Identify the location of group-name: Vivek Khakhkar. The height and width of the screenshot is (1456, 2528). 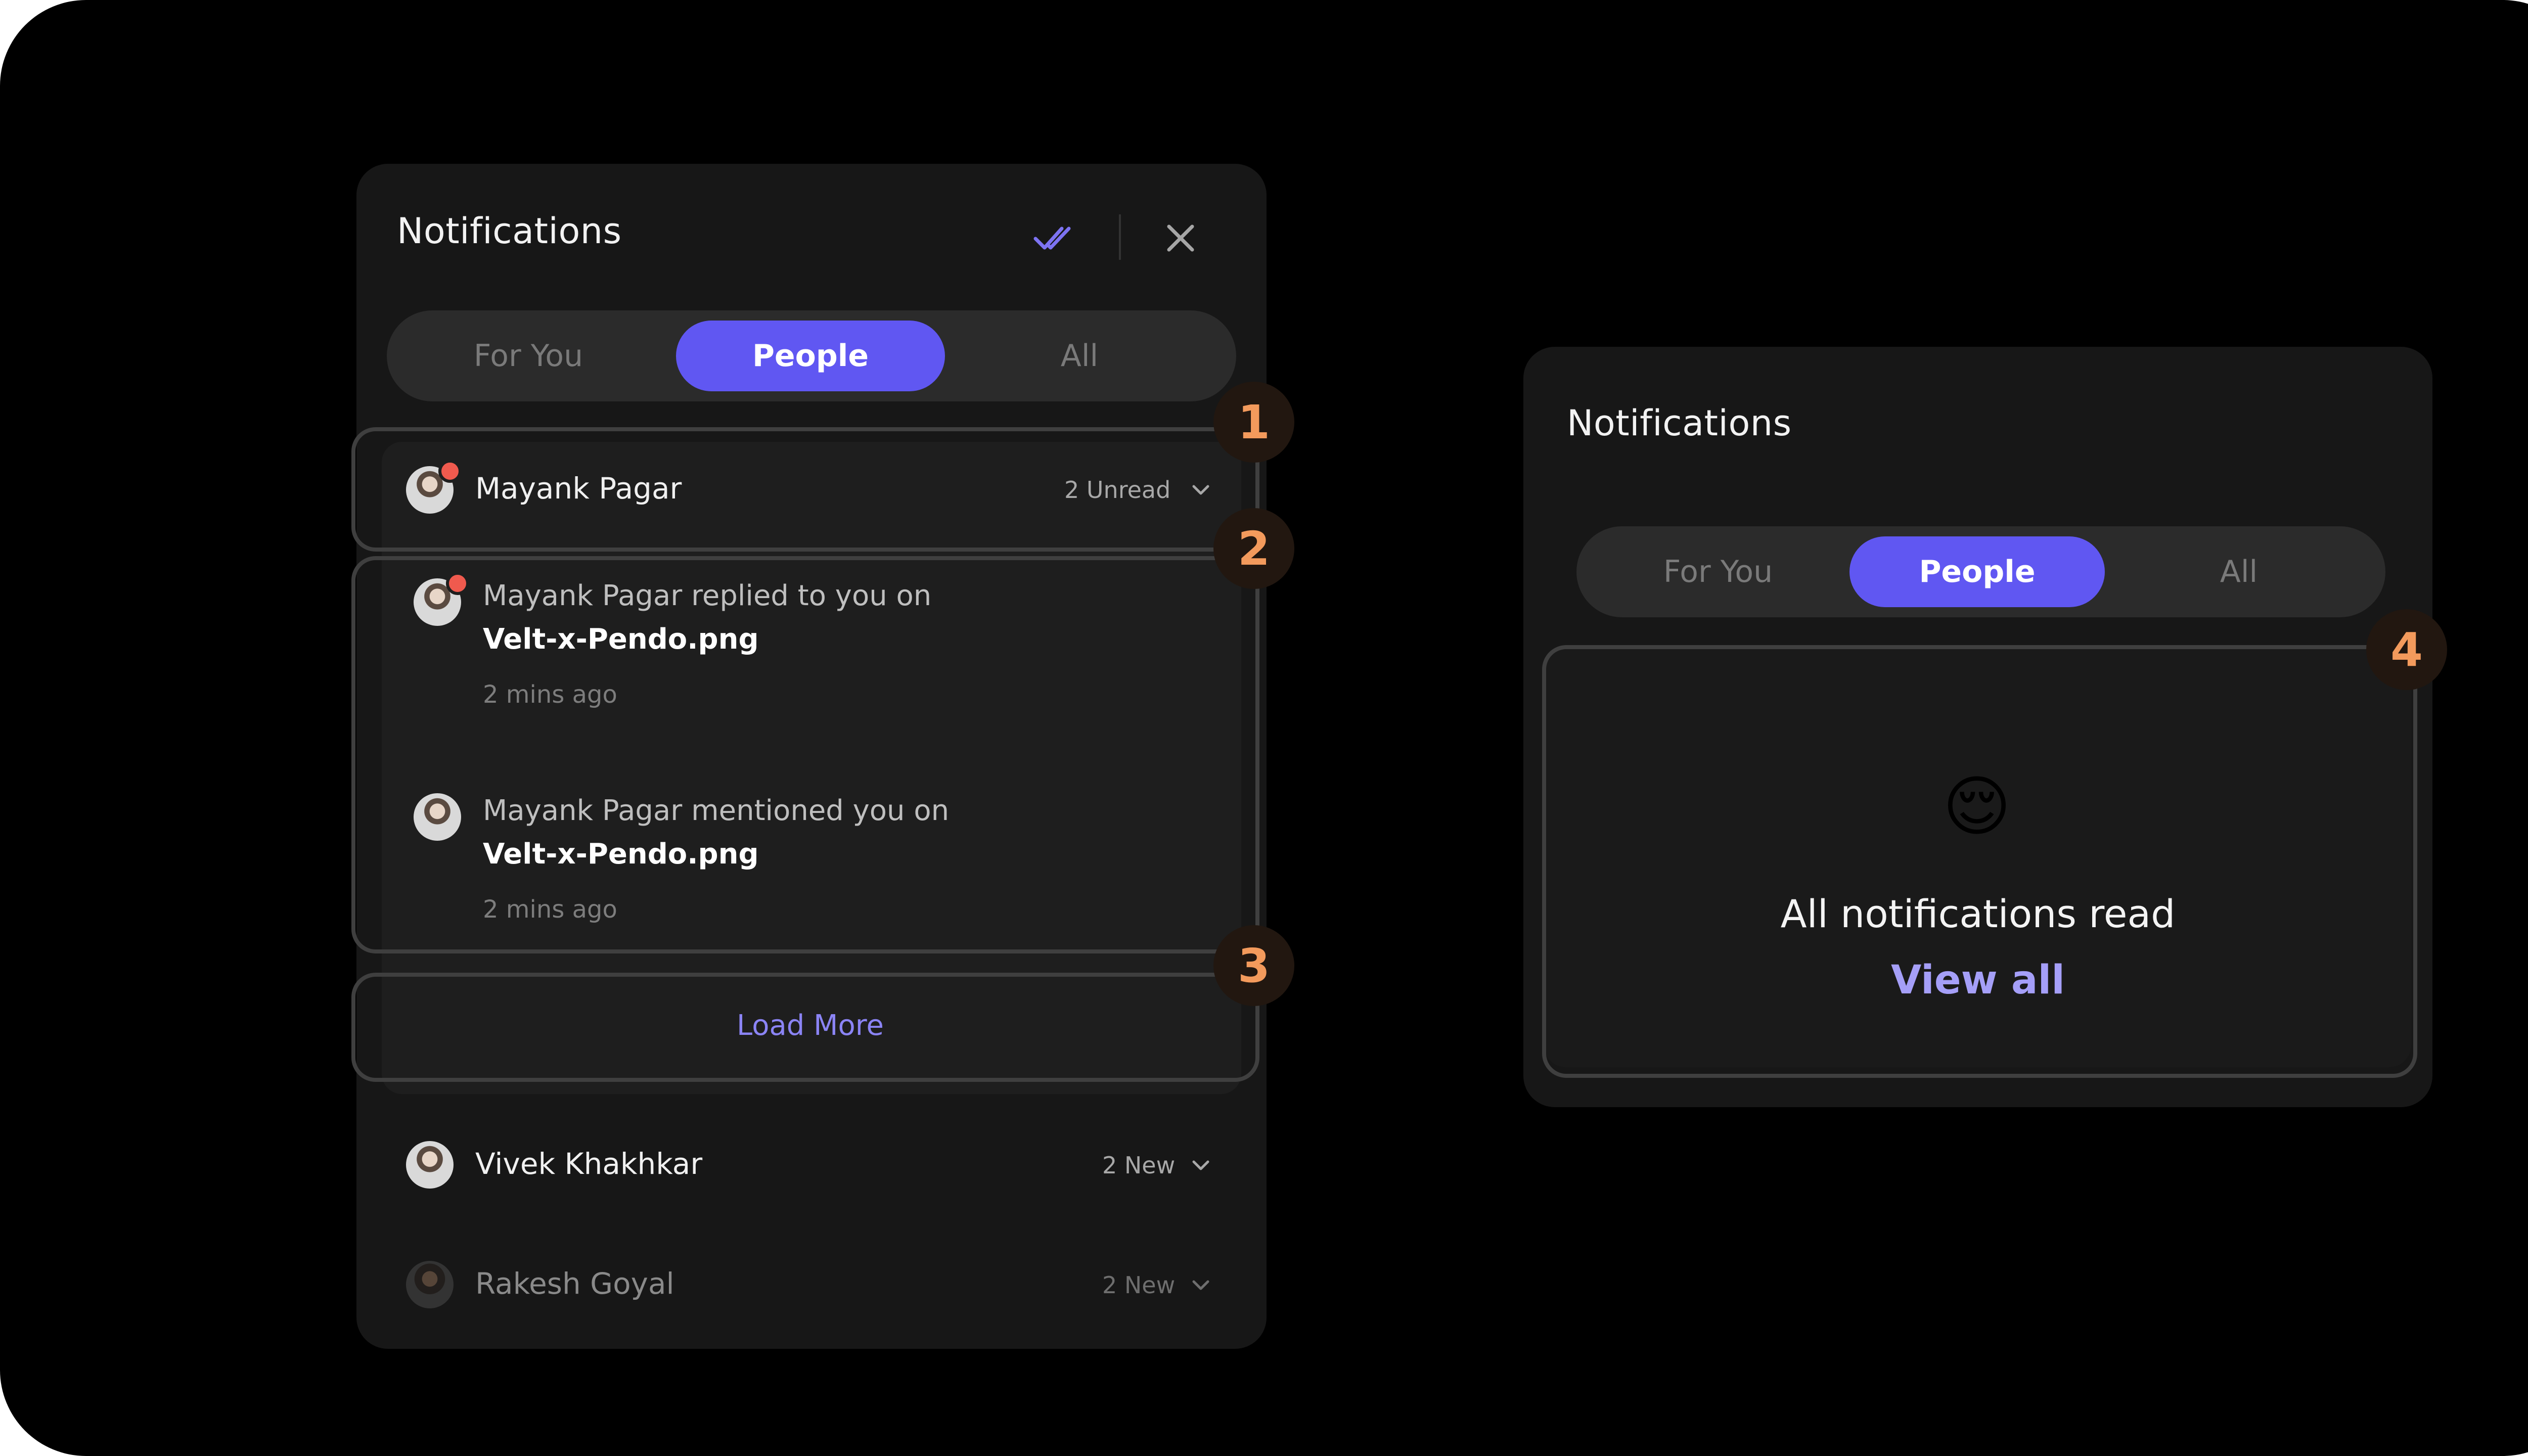
(589, 1164).